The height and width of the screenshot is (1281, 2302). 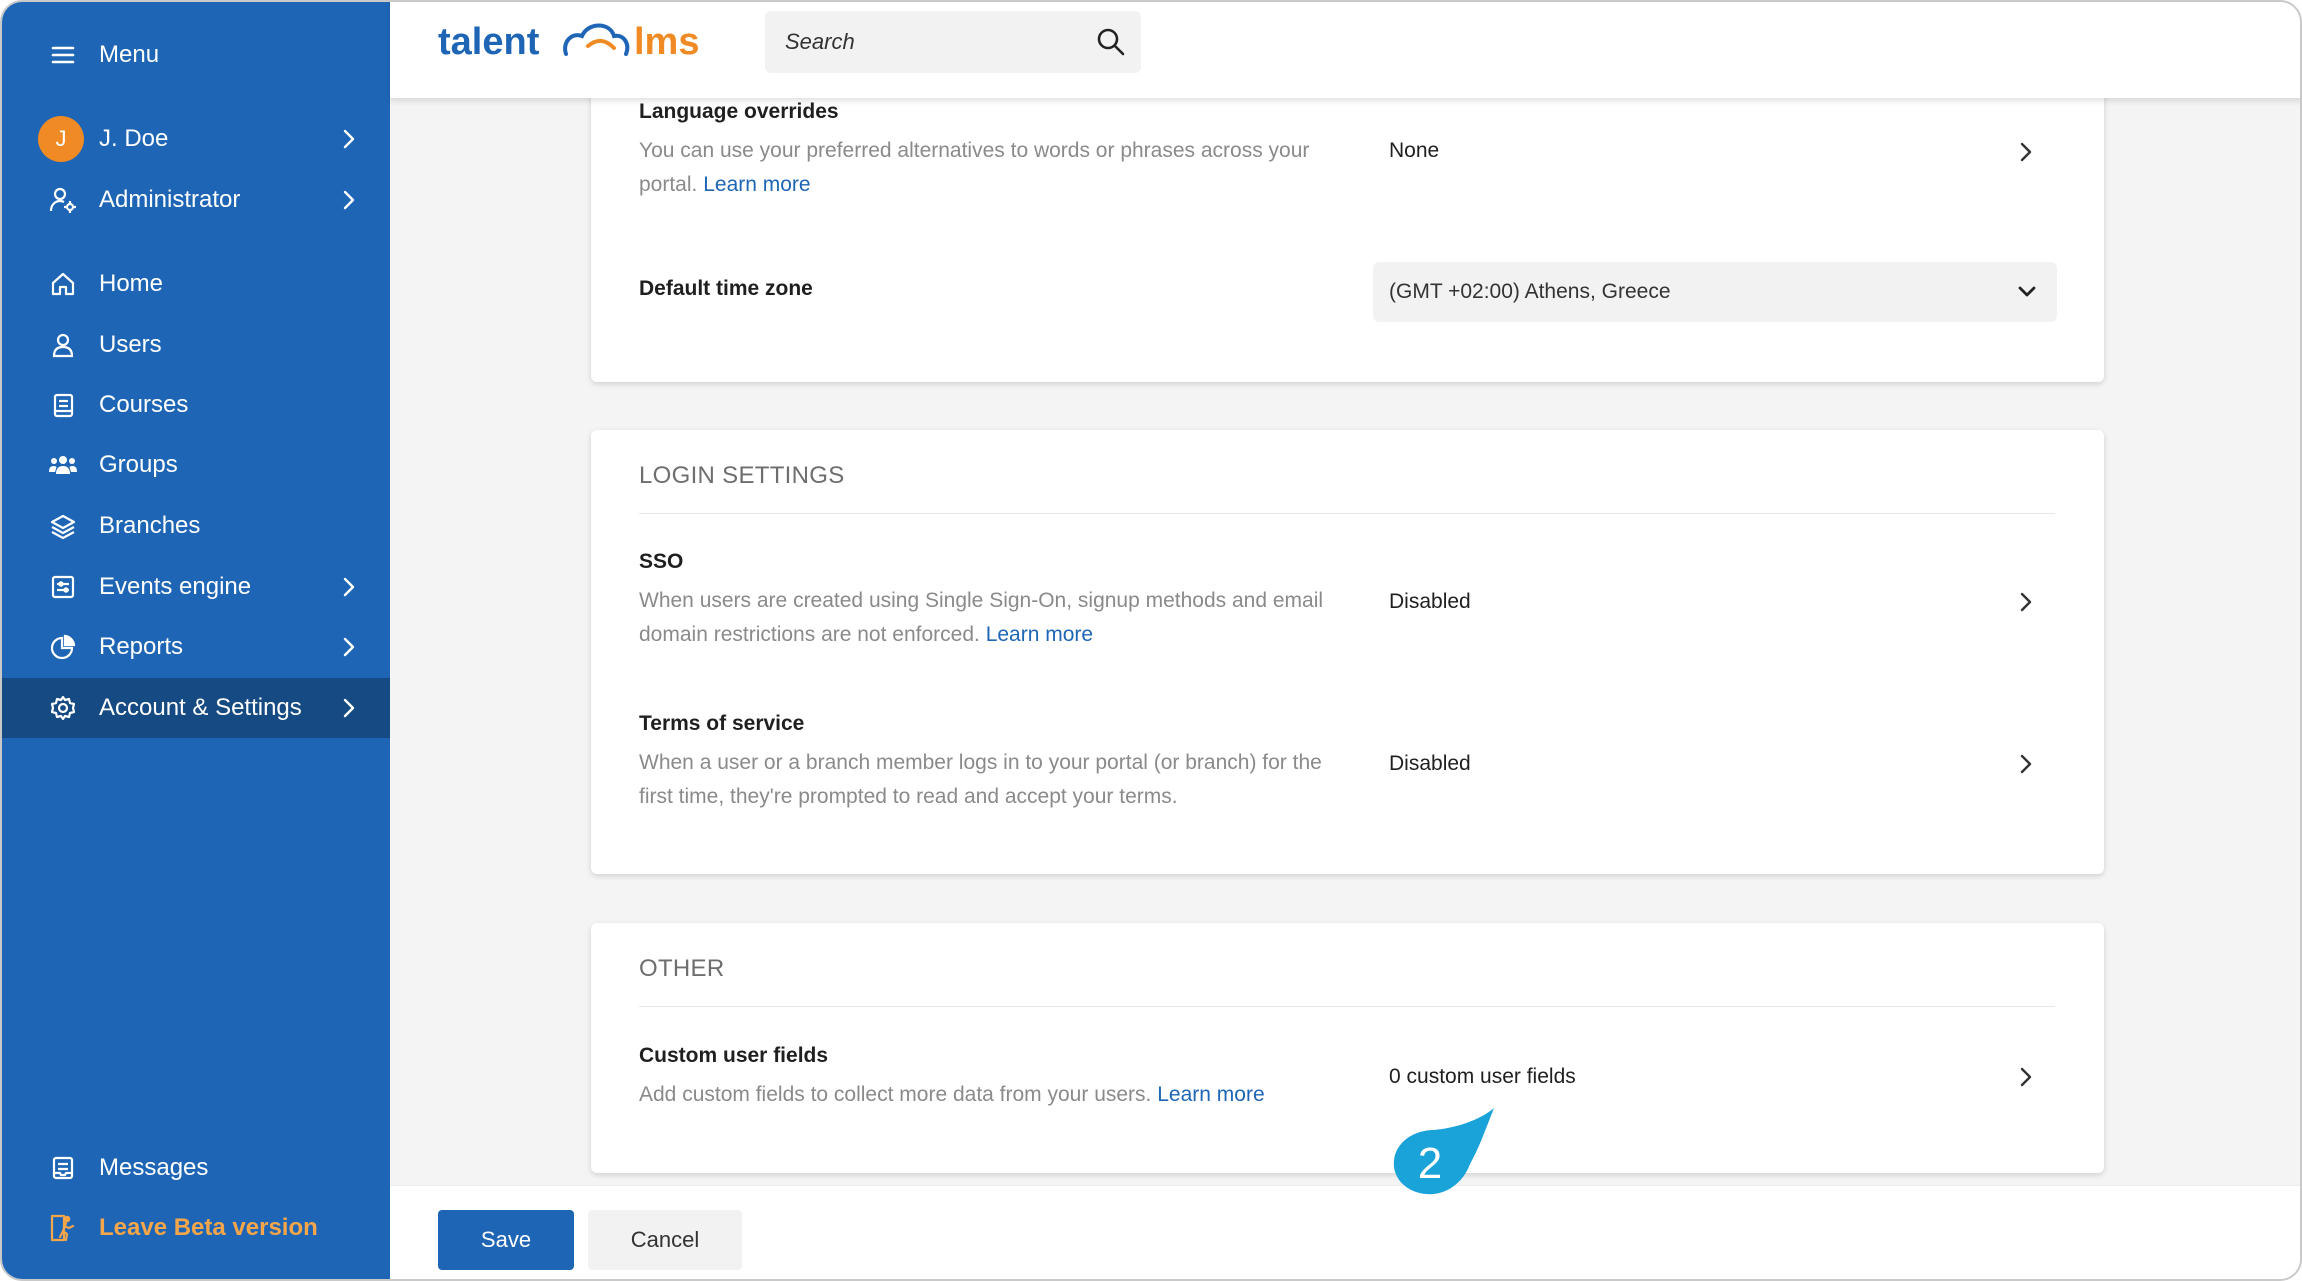 What do you see at coordinates (506, 1240) in the screenshot?
I see `save-button: Save` at bounding box center [506, 1240].